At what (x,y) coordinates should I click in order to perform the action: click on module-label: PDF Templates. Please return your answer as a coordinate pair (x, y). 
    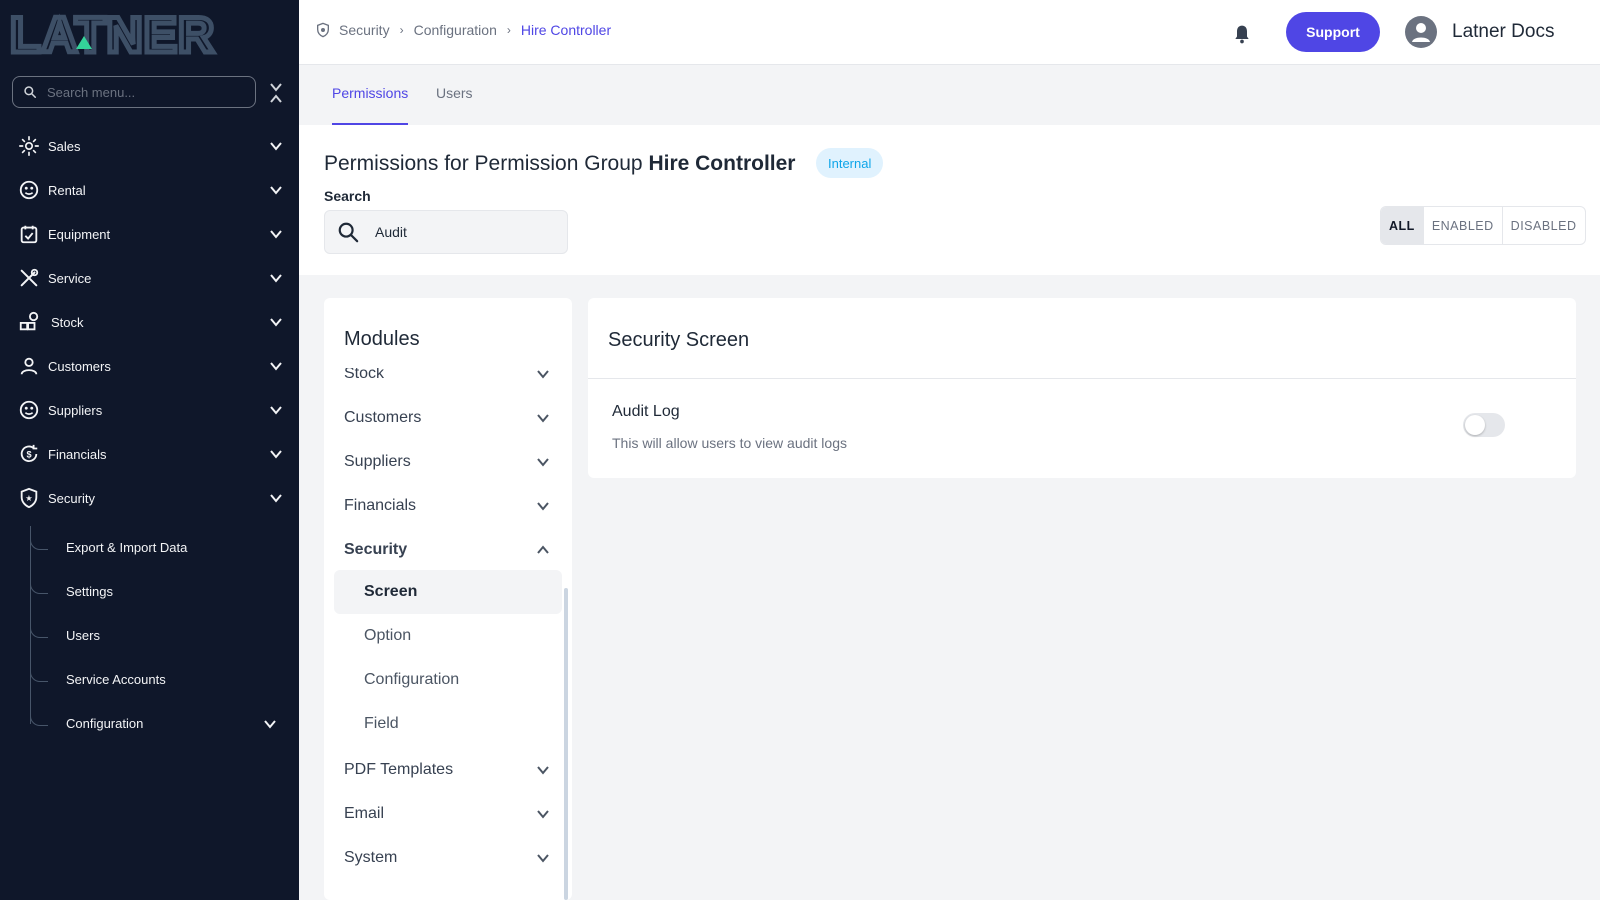
    Looking at the image, I should click on (399, 769).